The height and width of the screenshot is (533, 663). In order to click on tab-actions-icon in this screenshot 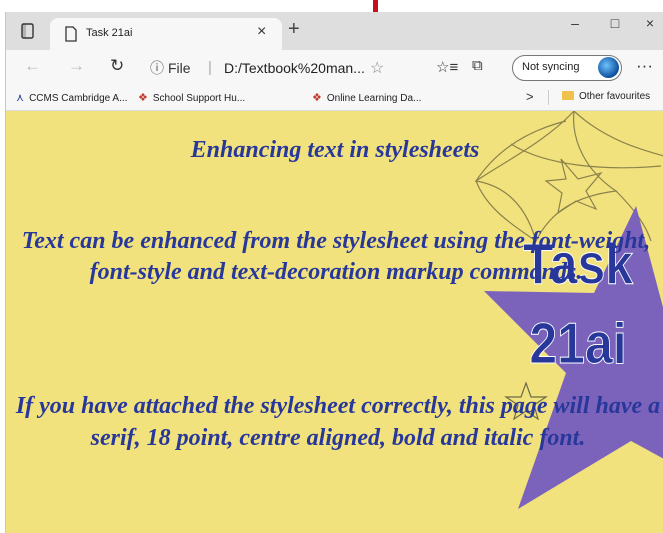, I will do `click(28, 31)`.